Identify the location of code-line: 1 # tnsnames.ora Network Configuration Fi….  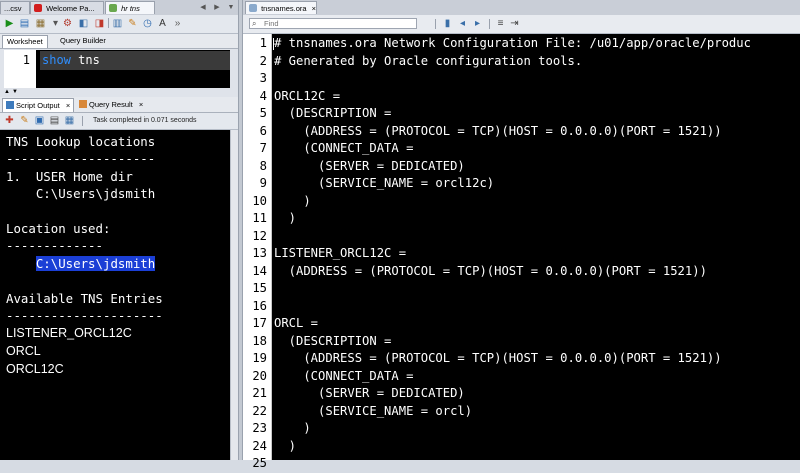
(521, 44).